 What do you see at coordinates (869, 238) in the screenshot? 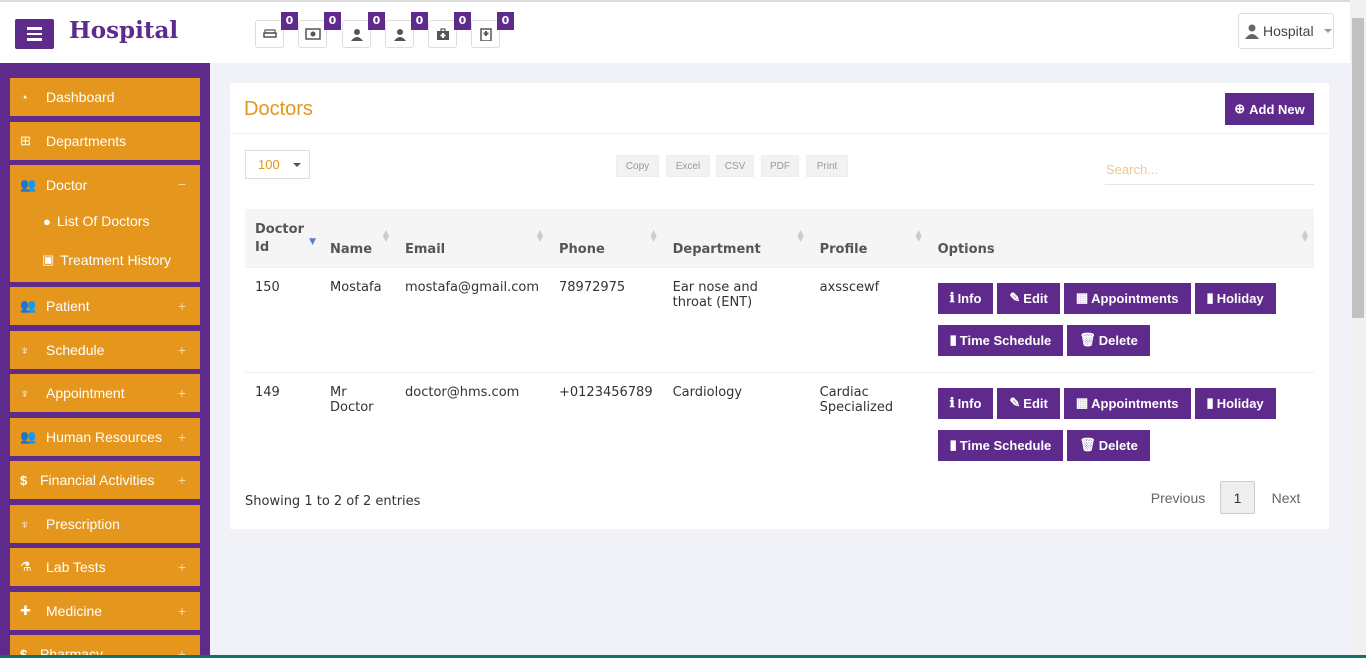
I see `column-header-profile: Profile ▲ ▼` at bounding box center [869, 238].